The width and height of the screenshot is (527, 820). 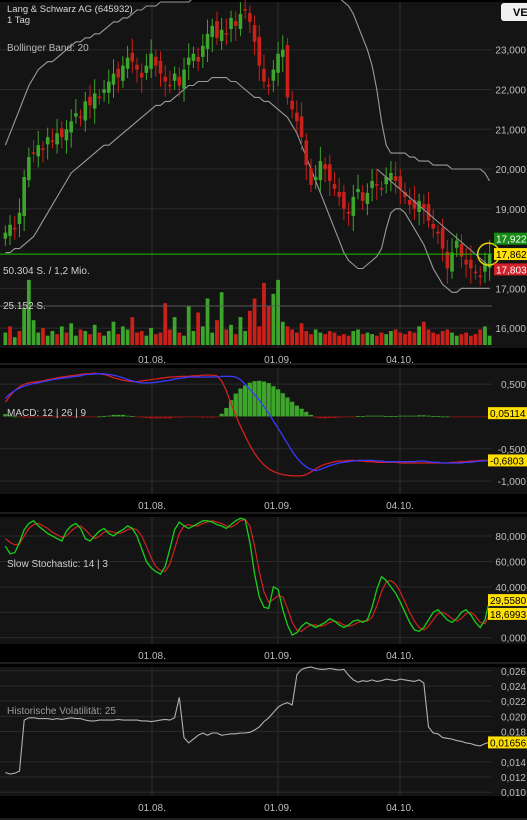 I want to click on price-y-tick: 19,000, so click(x=510, y=210).